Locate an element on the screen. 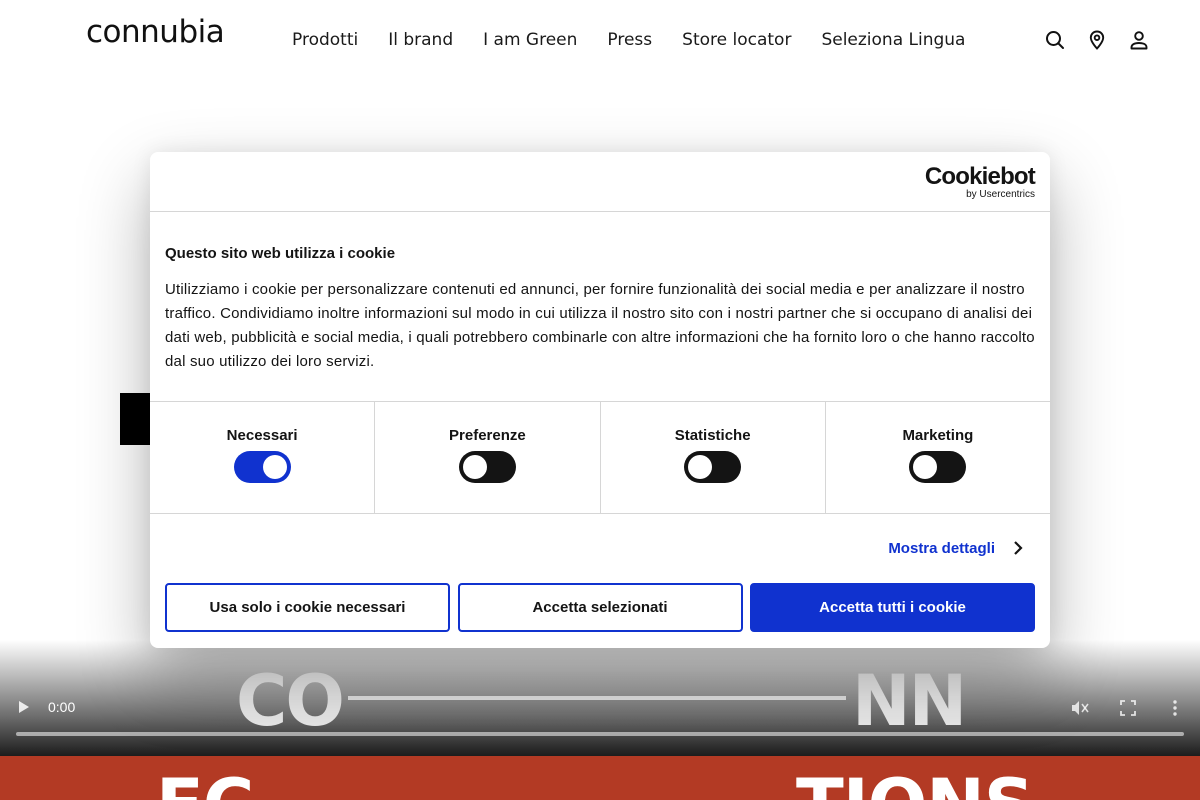  banner-text-left: EC is located at coordinates (205, 785).